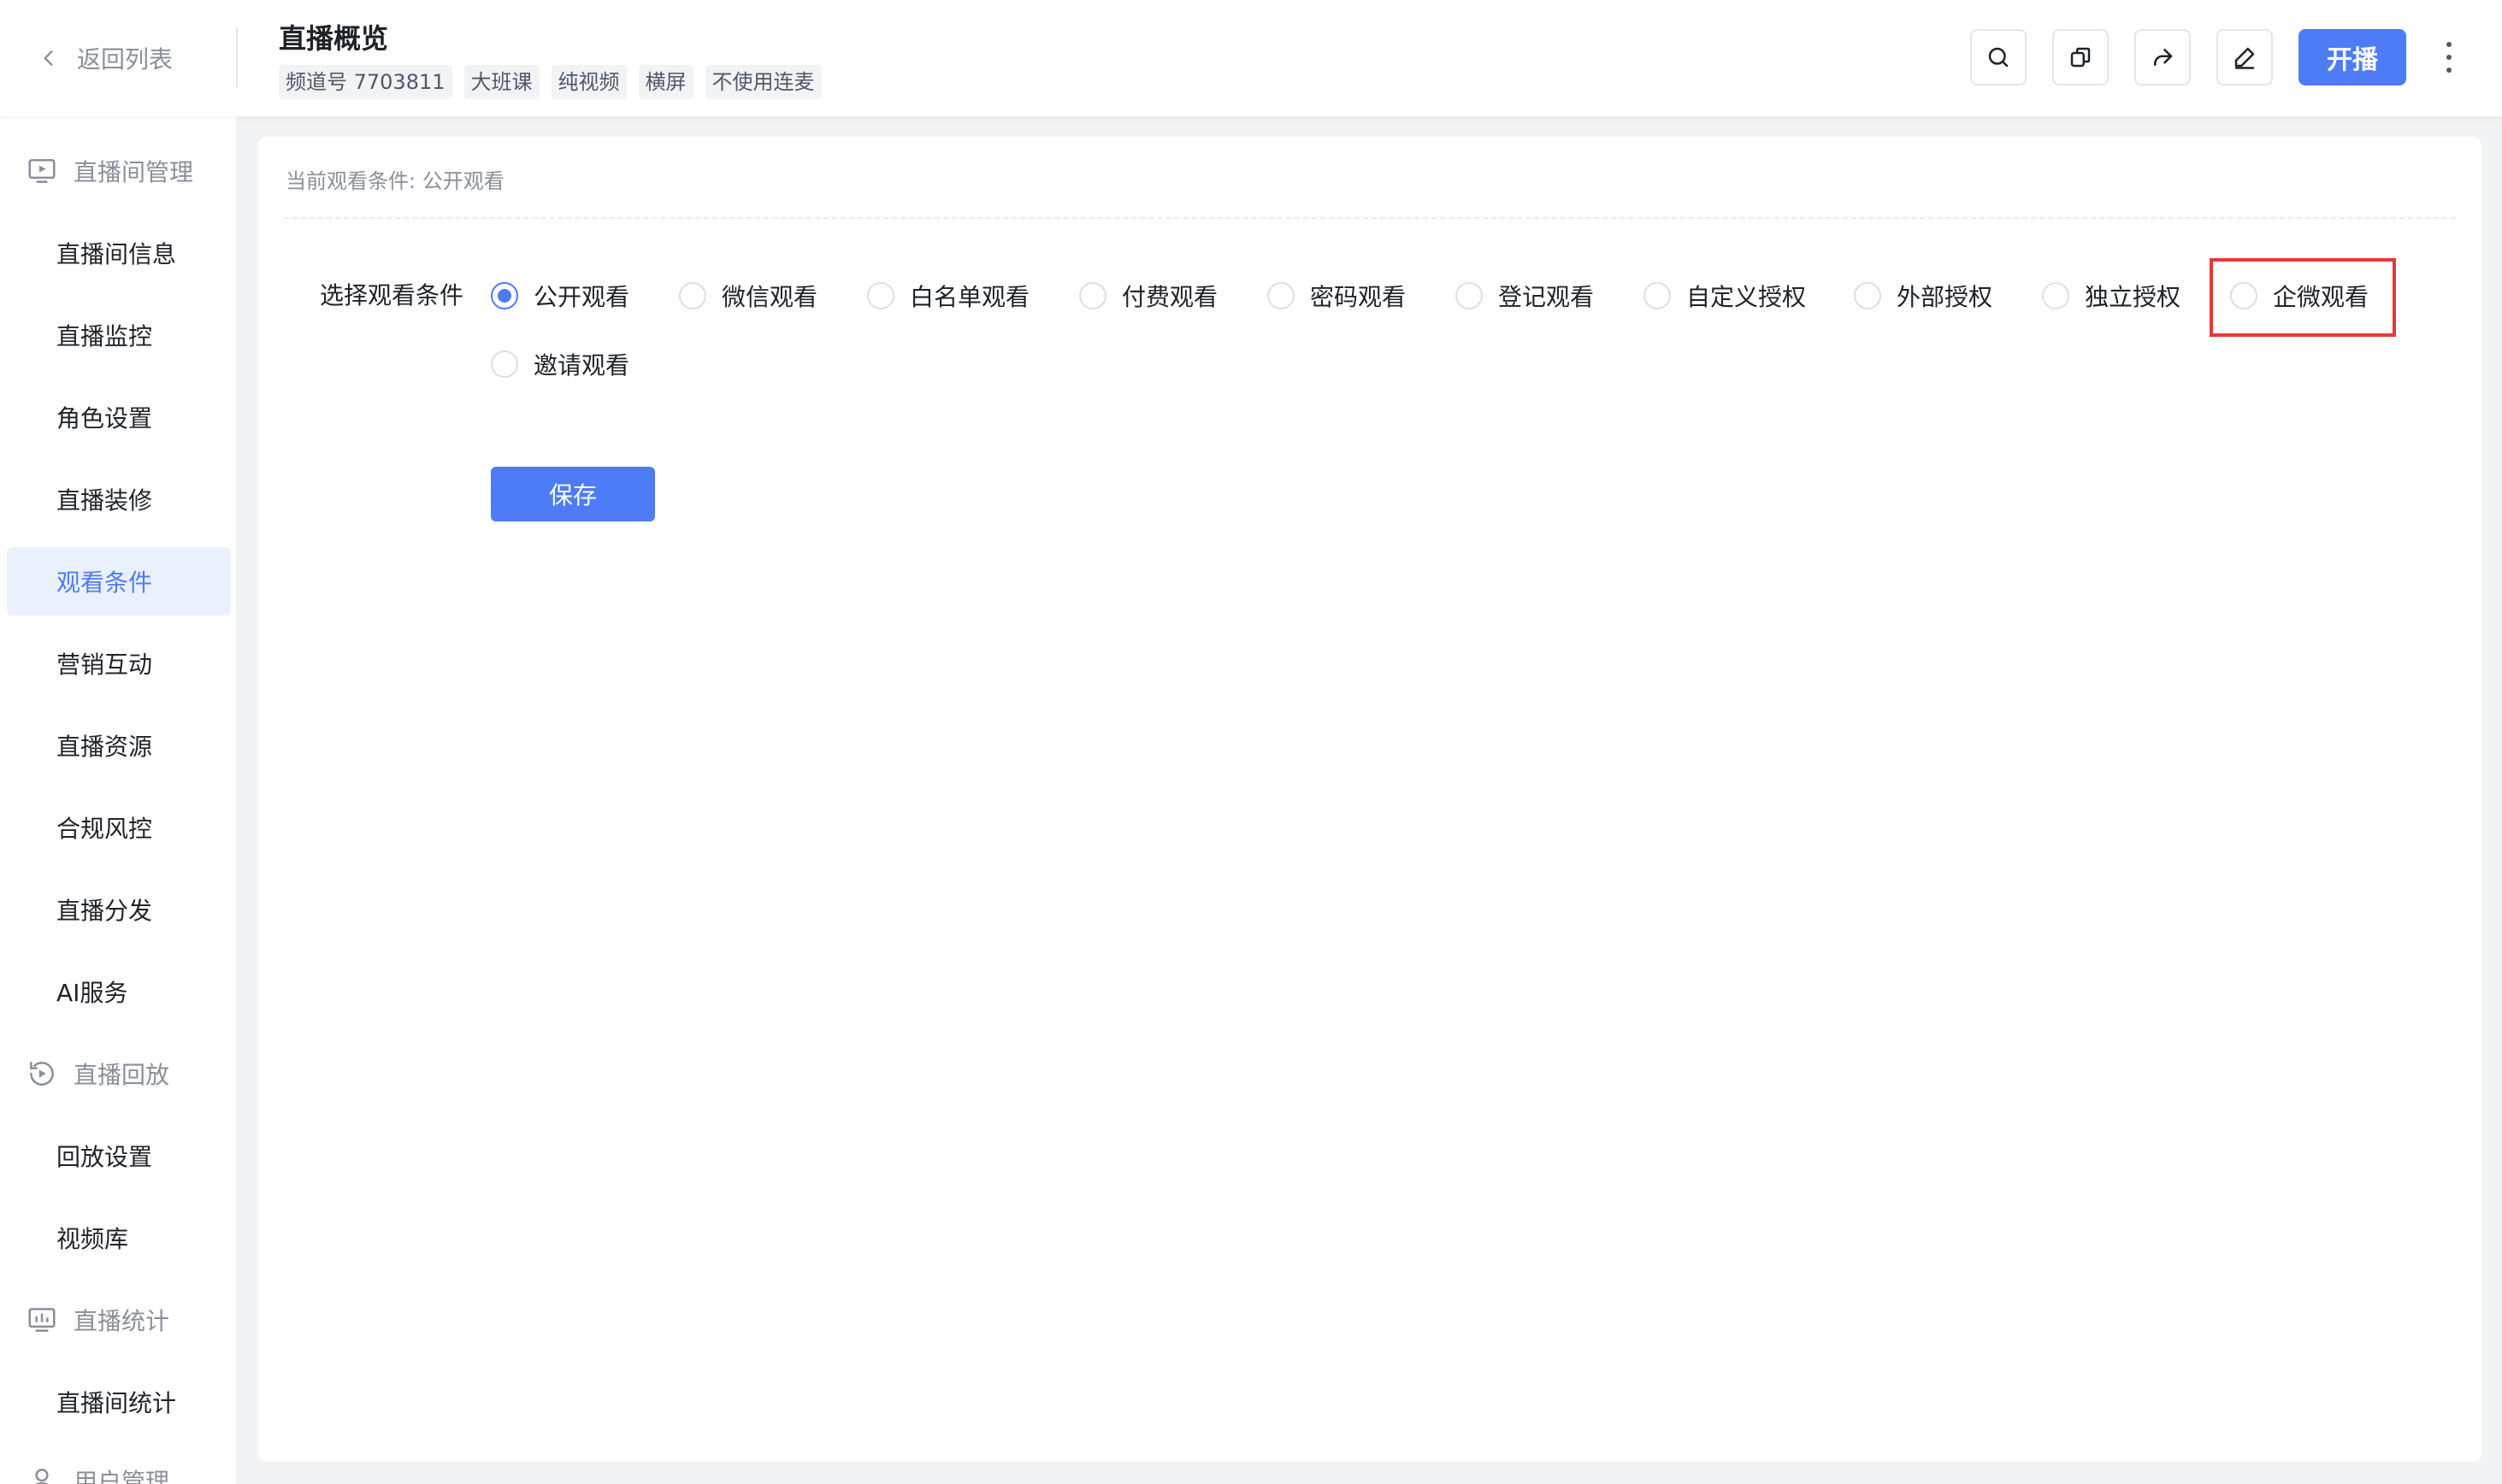  What do you see at coordinates (2352, 57) in the screenshot?
I see `start-live-button: 开播` at bounding box center [2352, 57].